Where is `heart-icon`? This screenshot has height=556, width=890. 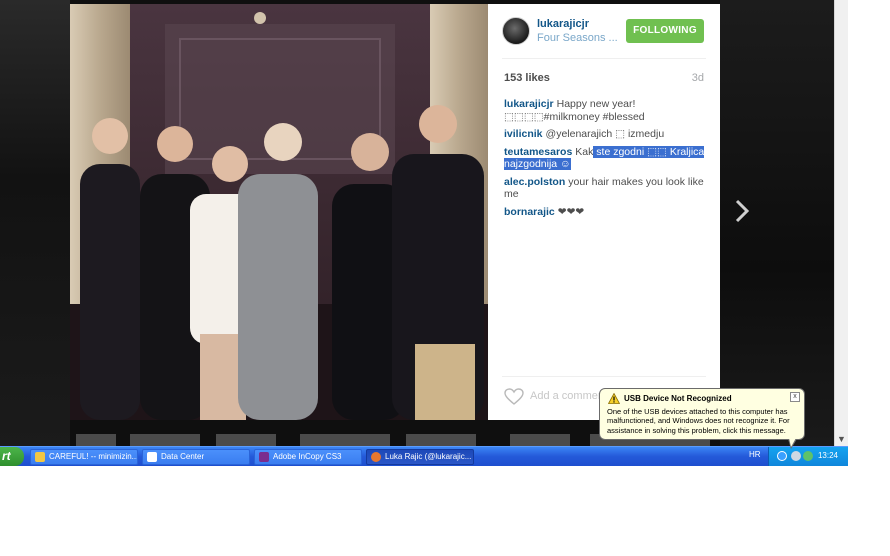
heart-icon is located at coordinates (514, 397).